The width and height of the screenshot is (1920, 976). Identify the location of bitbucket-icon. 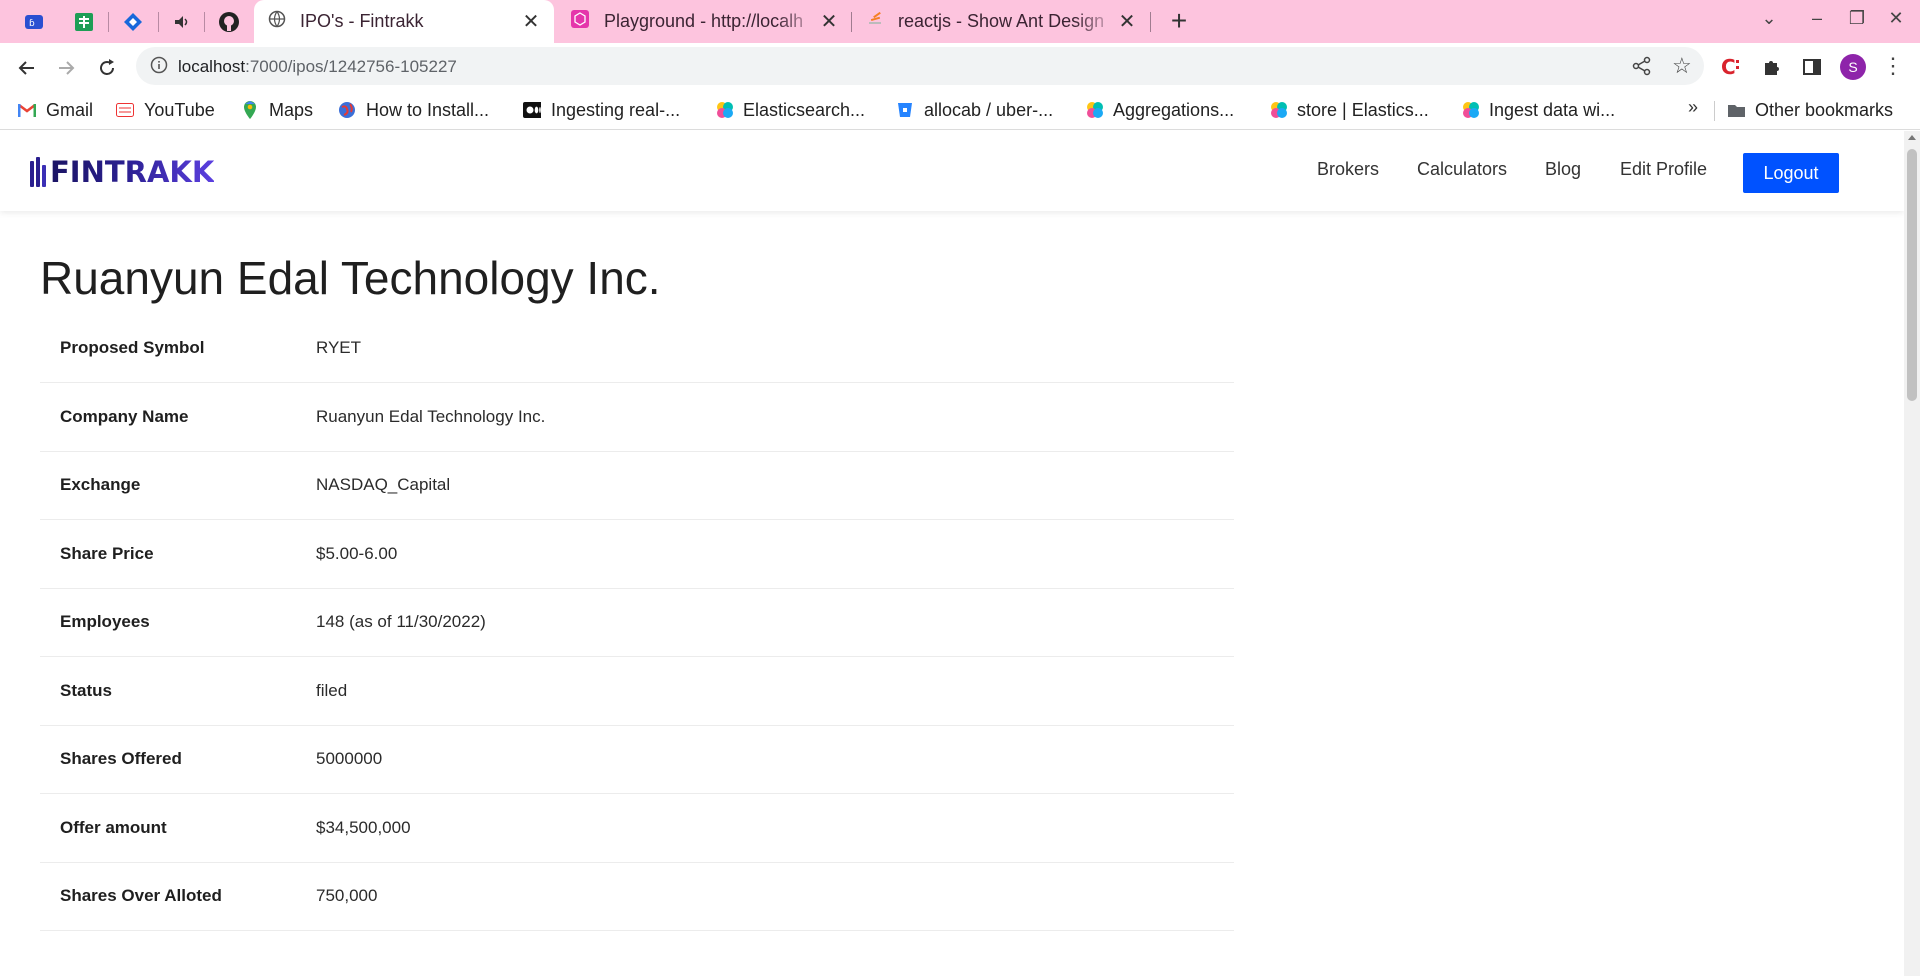
(905, 110).